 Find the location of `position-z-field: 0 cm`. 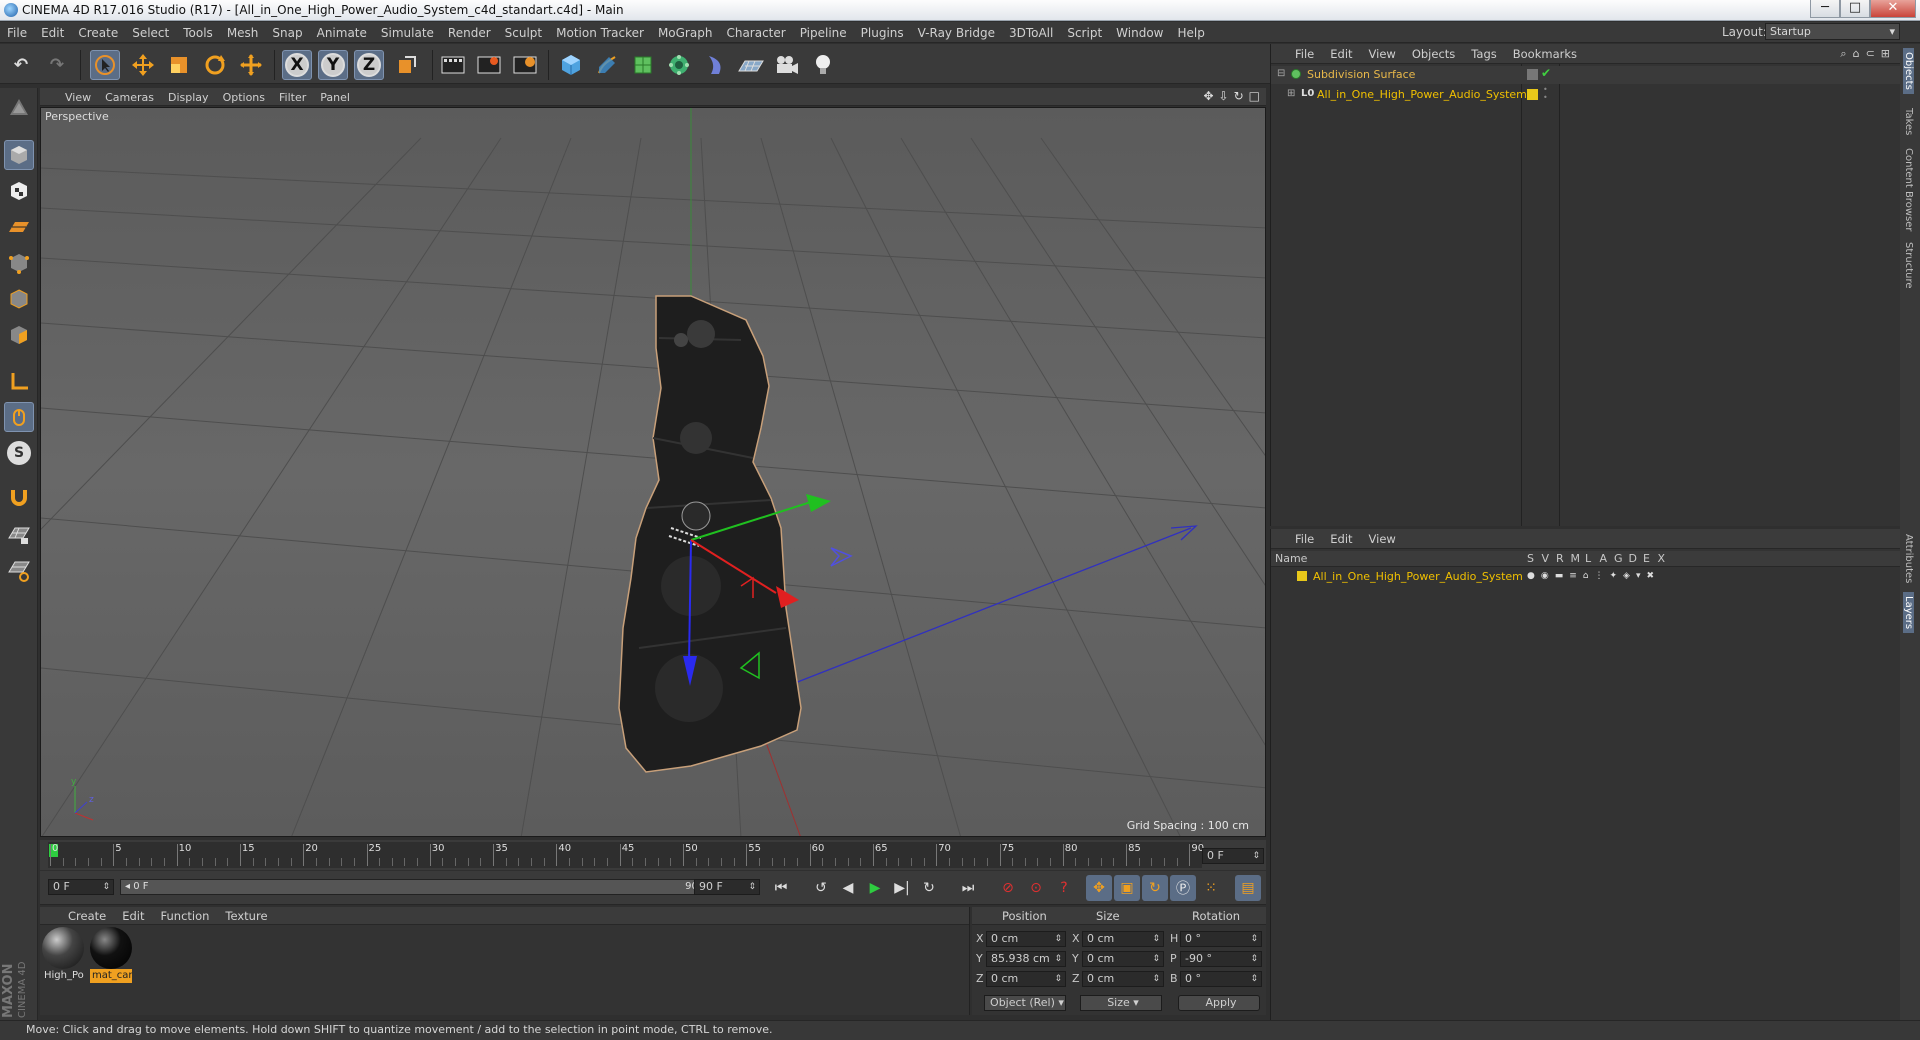

position-z-field: 0 cm is located at coordinates (1026, 979).